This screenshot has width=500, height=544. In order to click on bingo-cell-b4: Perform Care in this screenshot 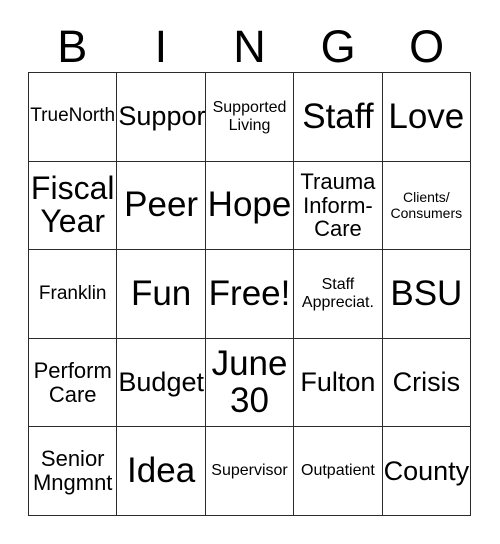, I will do `click(73, 383)`.